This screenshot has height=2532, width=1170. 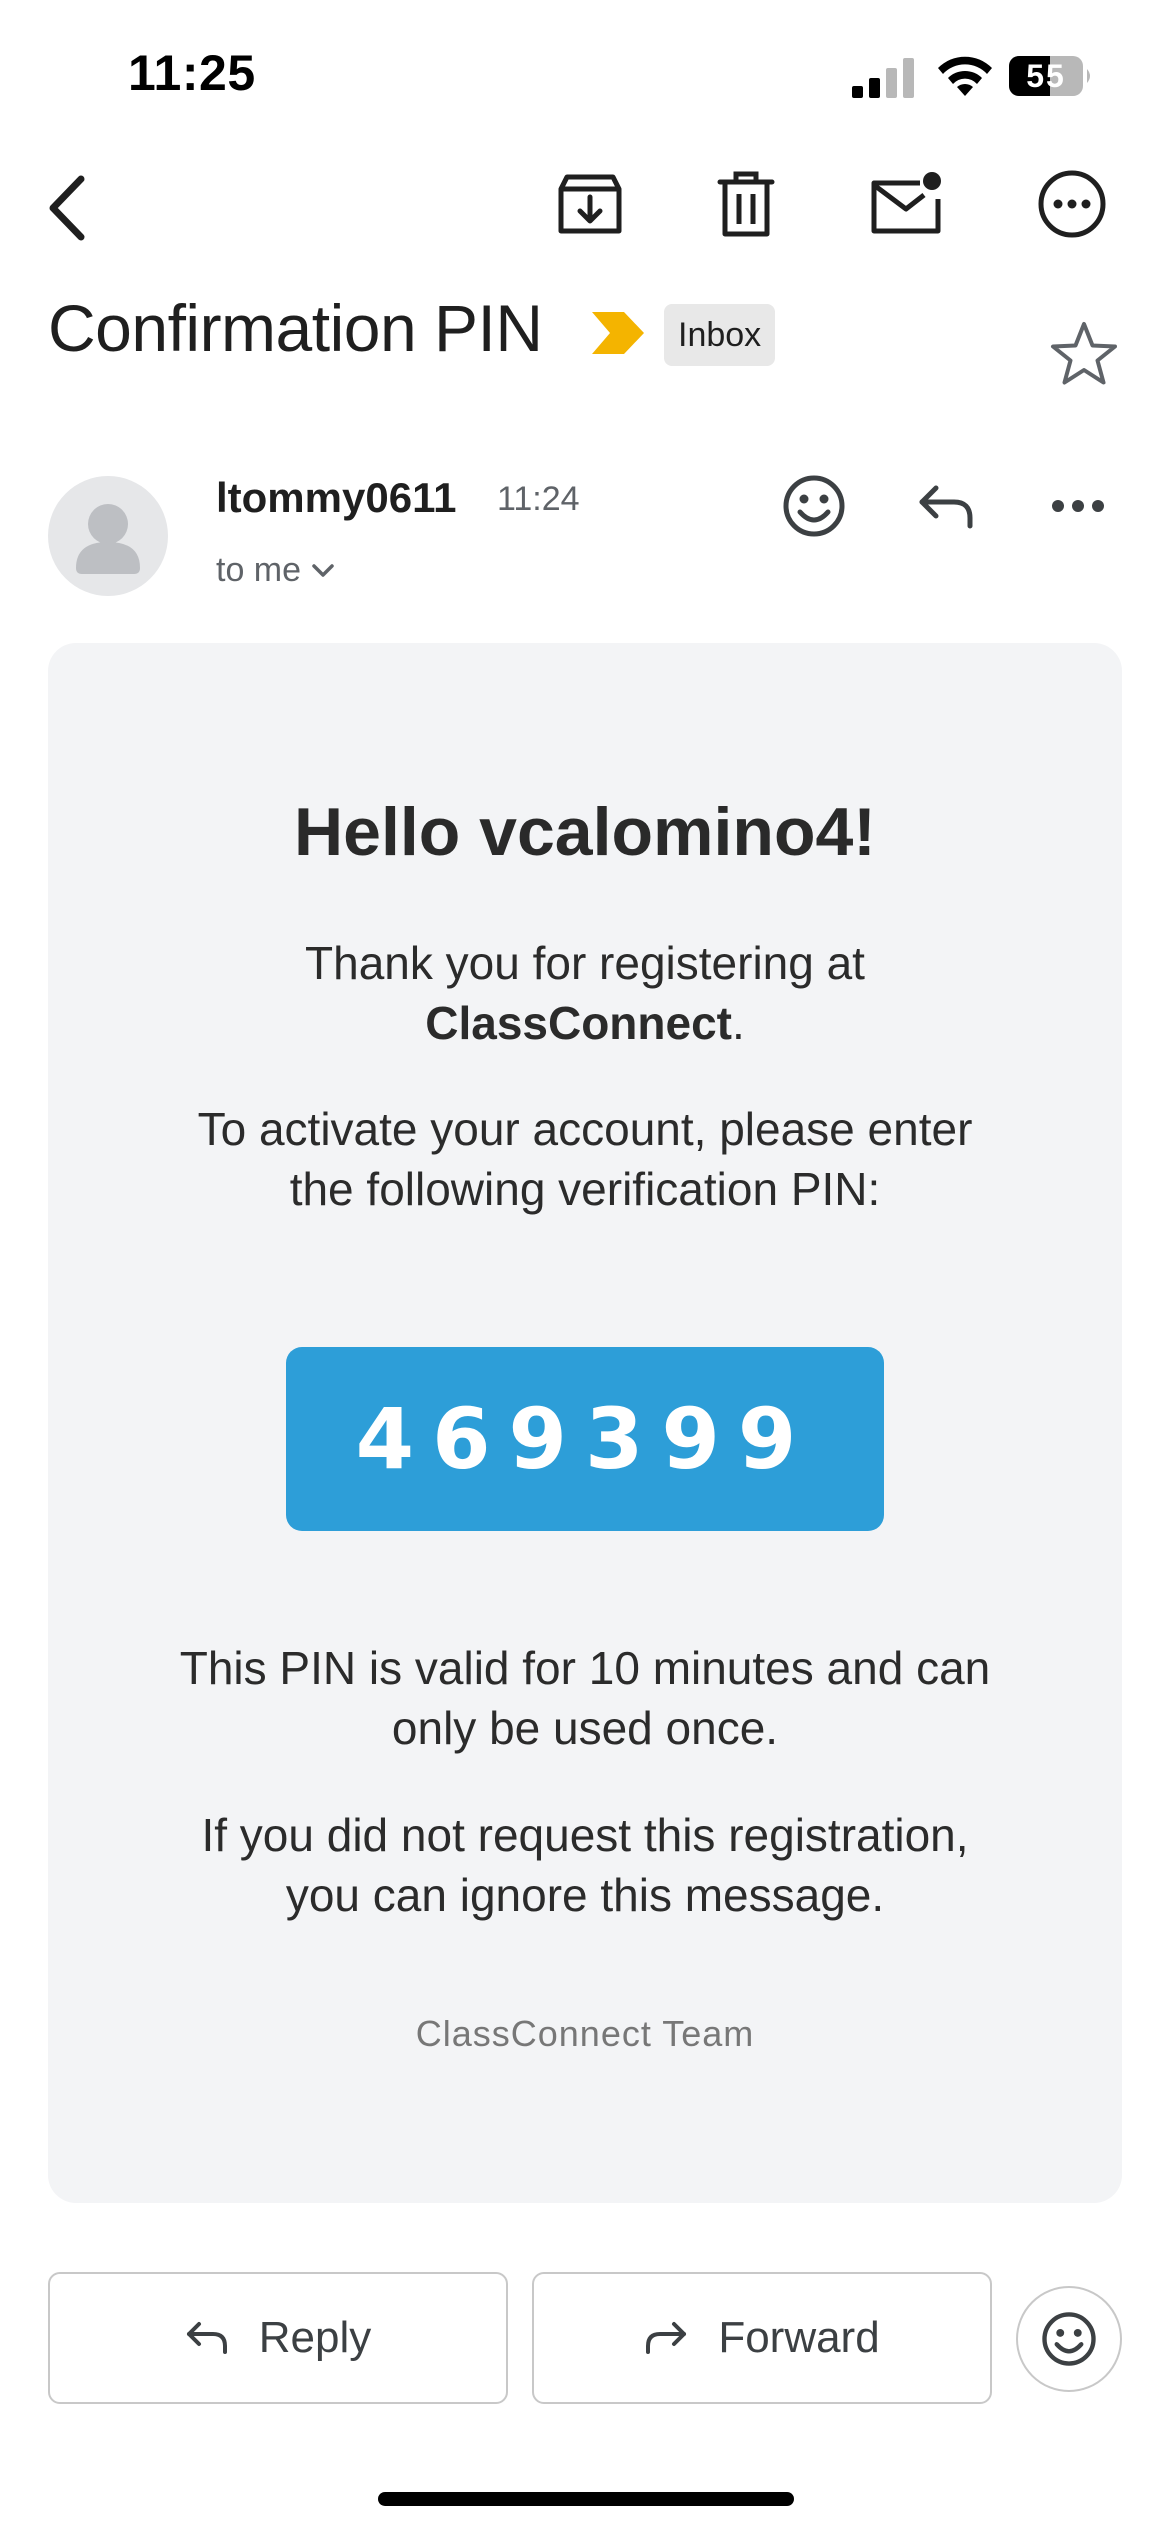 I want to click on archive-icon, so click(x=590, y=204).